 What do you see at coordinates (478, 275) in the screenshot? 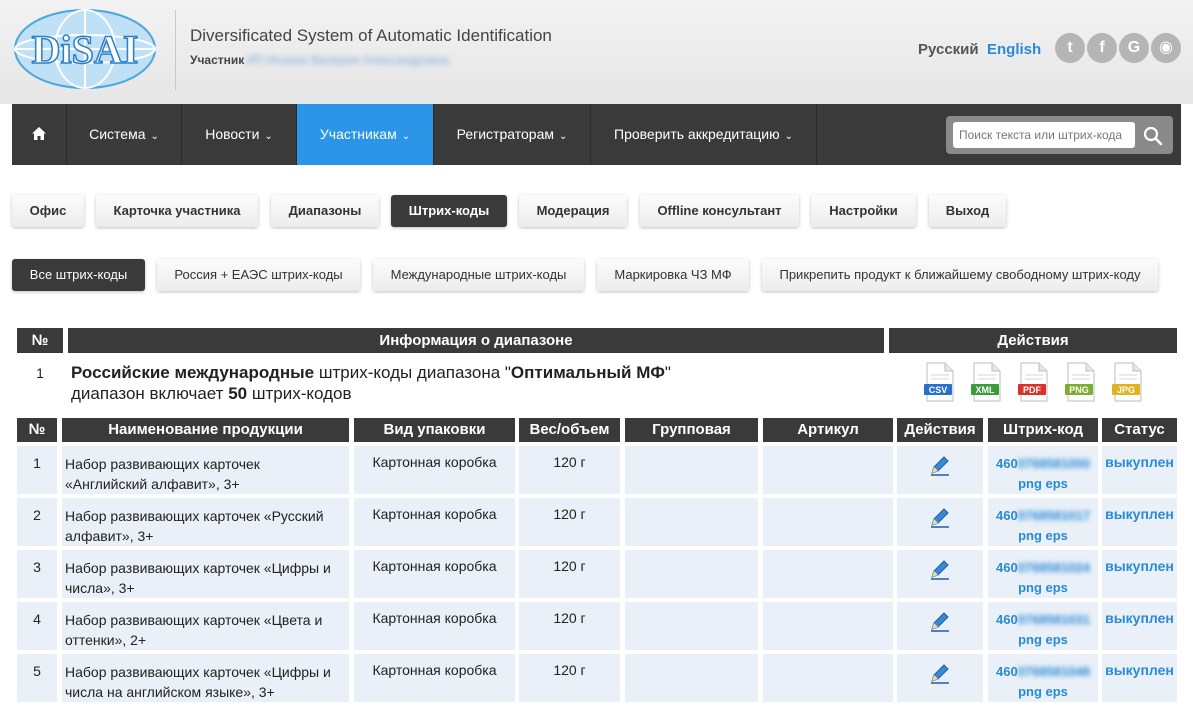
I see `subtab-international: Международные штрих-коды` at bounding box center [478, 275].